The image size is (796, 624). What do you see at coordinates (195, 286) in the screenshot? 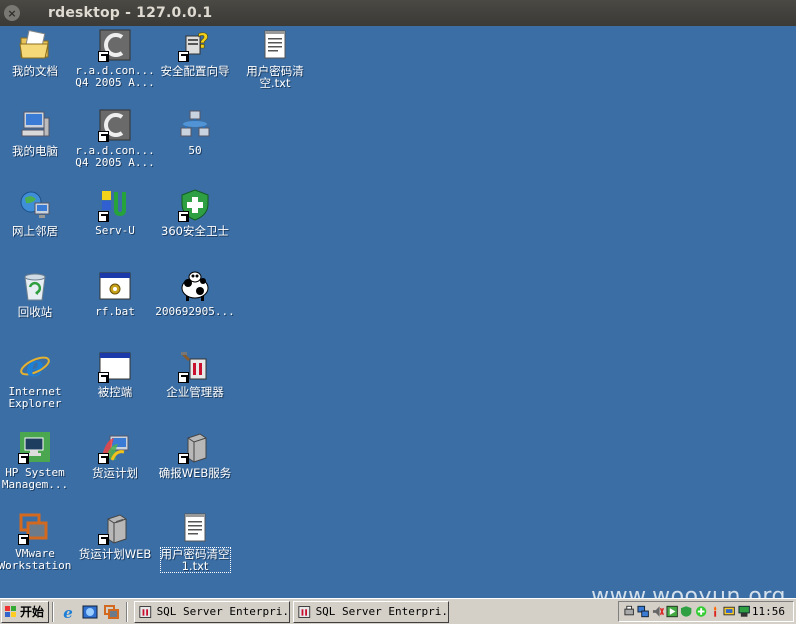
I see `cow-image-icon` at bounding box center [195, 286].